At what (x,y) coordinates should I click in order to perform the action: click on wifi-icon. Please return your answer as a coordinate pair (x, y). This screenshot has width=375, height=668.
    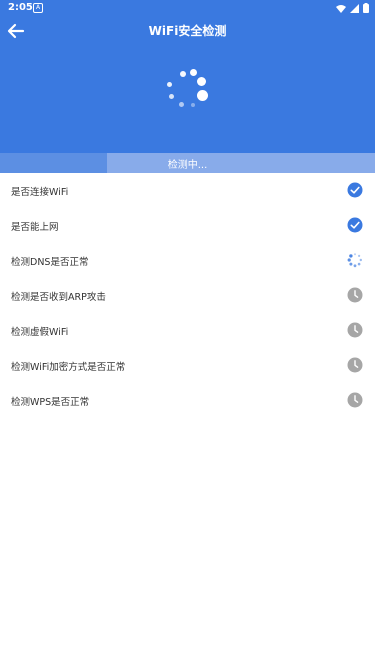
    Looking at the image, I should click on (341, 8).